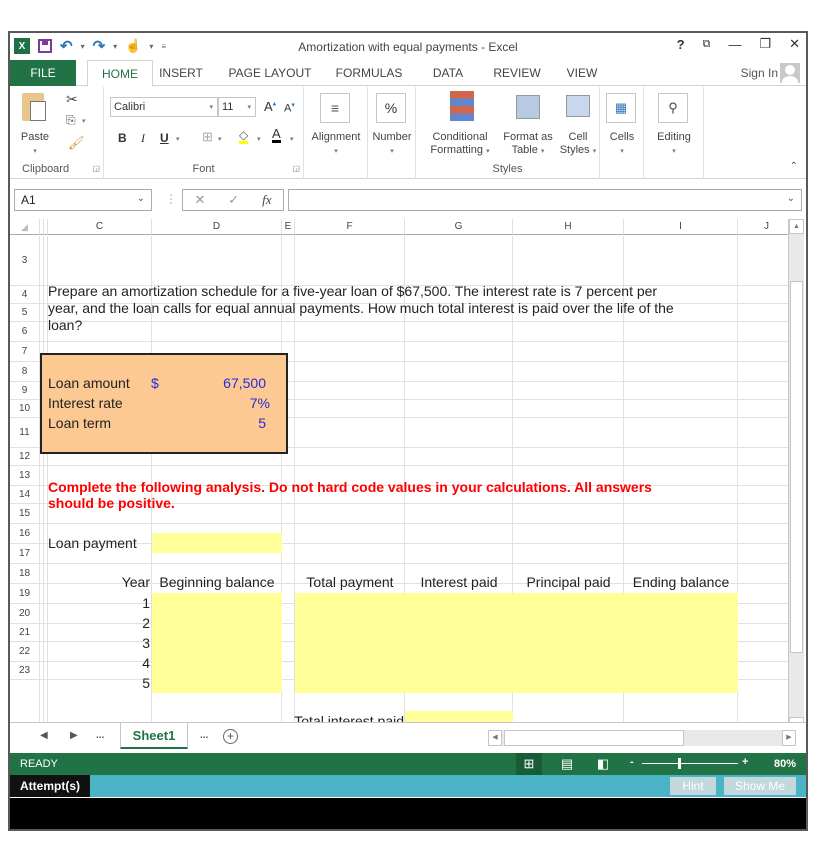  Describe the element at coordinates (217, 227) in the screenshot. I see `col-header-d: D` at that location.